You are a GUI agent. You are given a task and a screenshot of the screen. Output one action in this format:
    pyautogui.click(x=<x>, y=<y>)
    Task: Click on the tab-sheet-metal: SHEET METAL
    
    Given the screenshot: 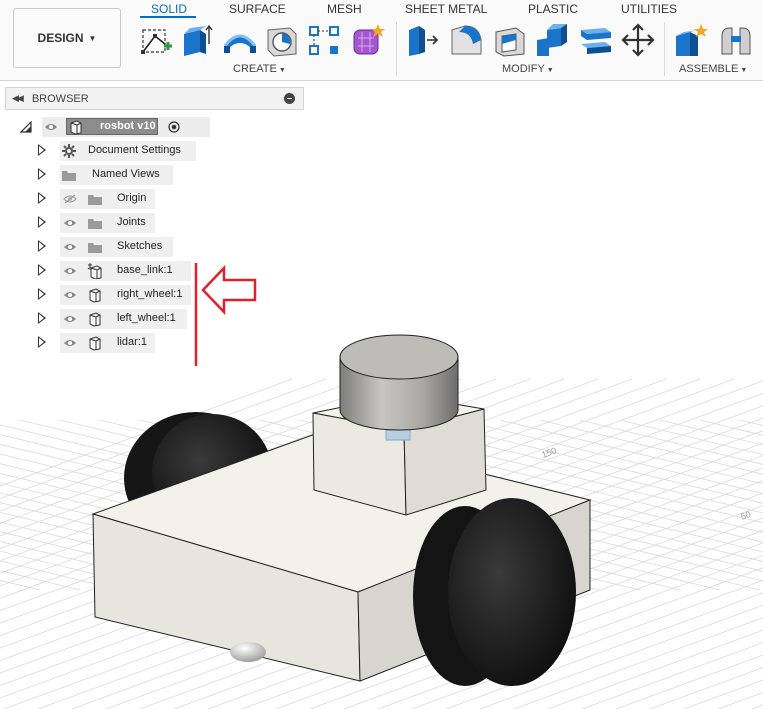 What is the action you would take?
    pyautogui.click(x=446, y=9)
    